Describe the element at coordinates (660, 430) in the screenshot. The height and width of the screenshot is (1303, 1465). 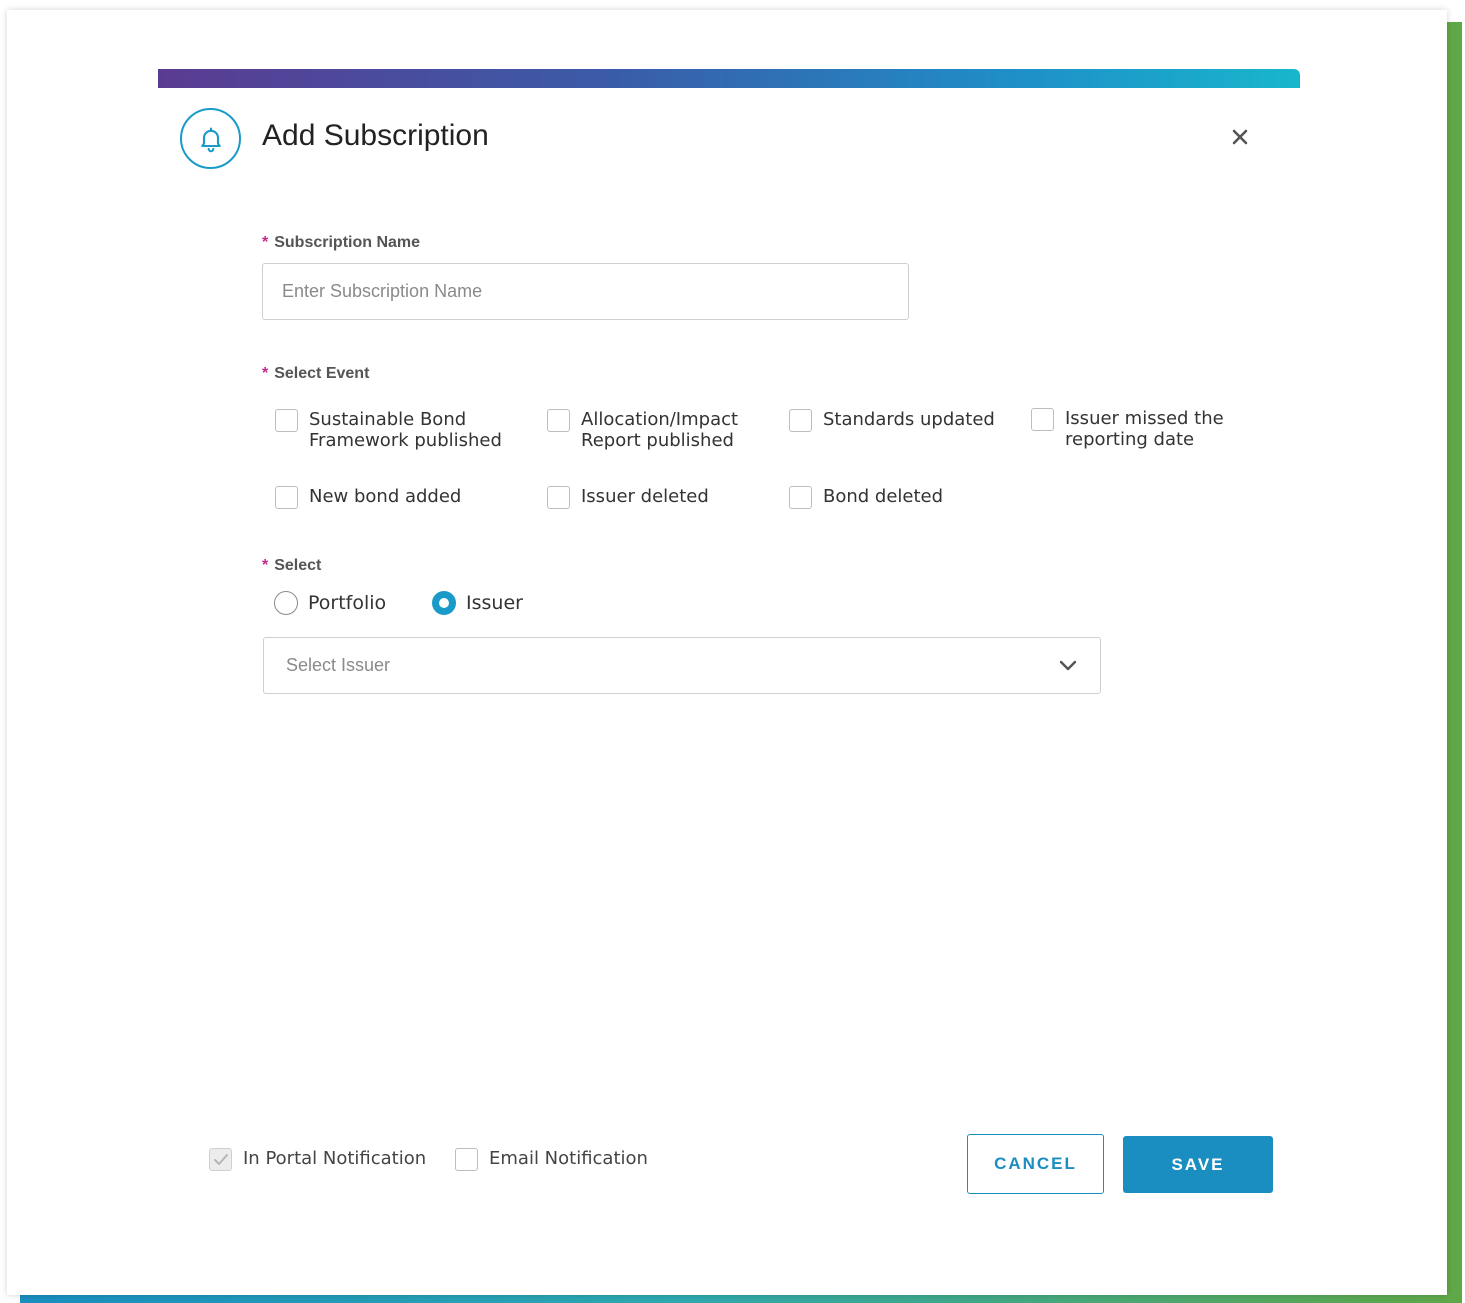
I see `checkbox-label: Allocation/Impact Report published` at that location.